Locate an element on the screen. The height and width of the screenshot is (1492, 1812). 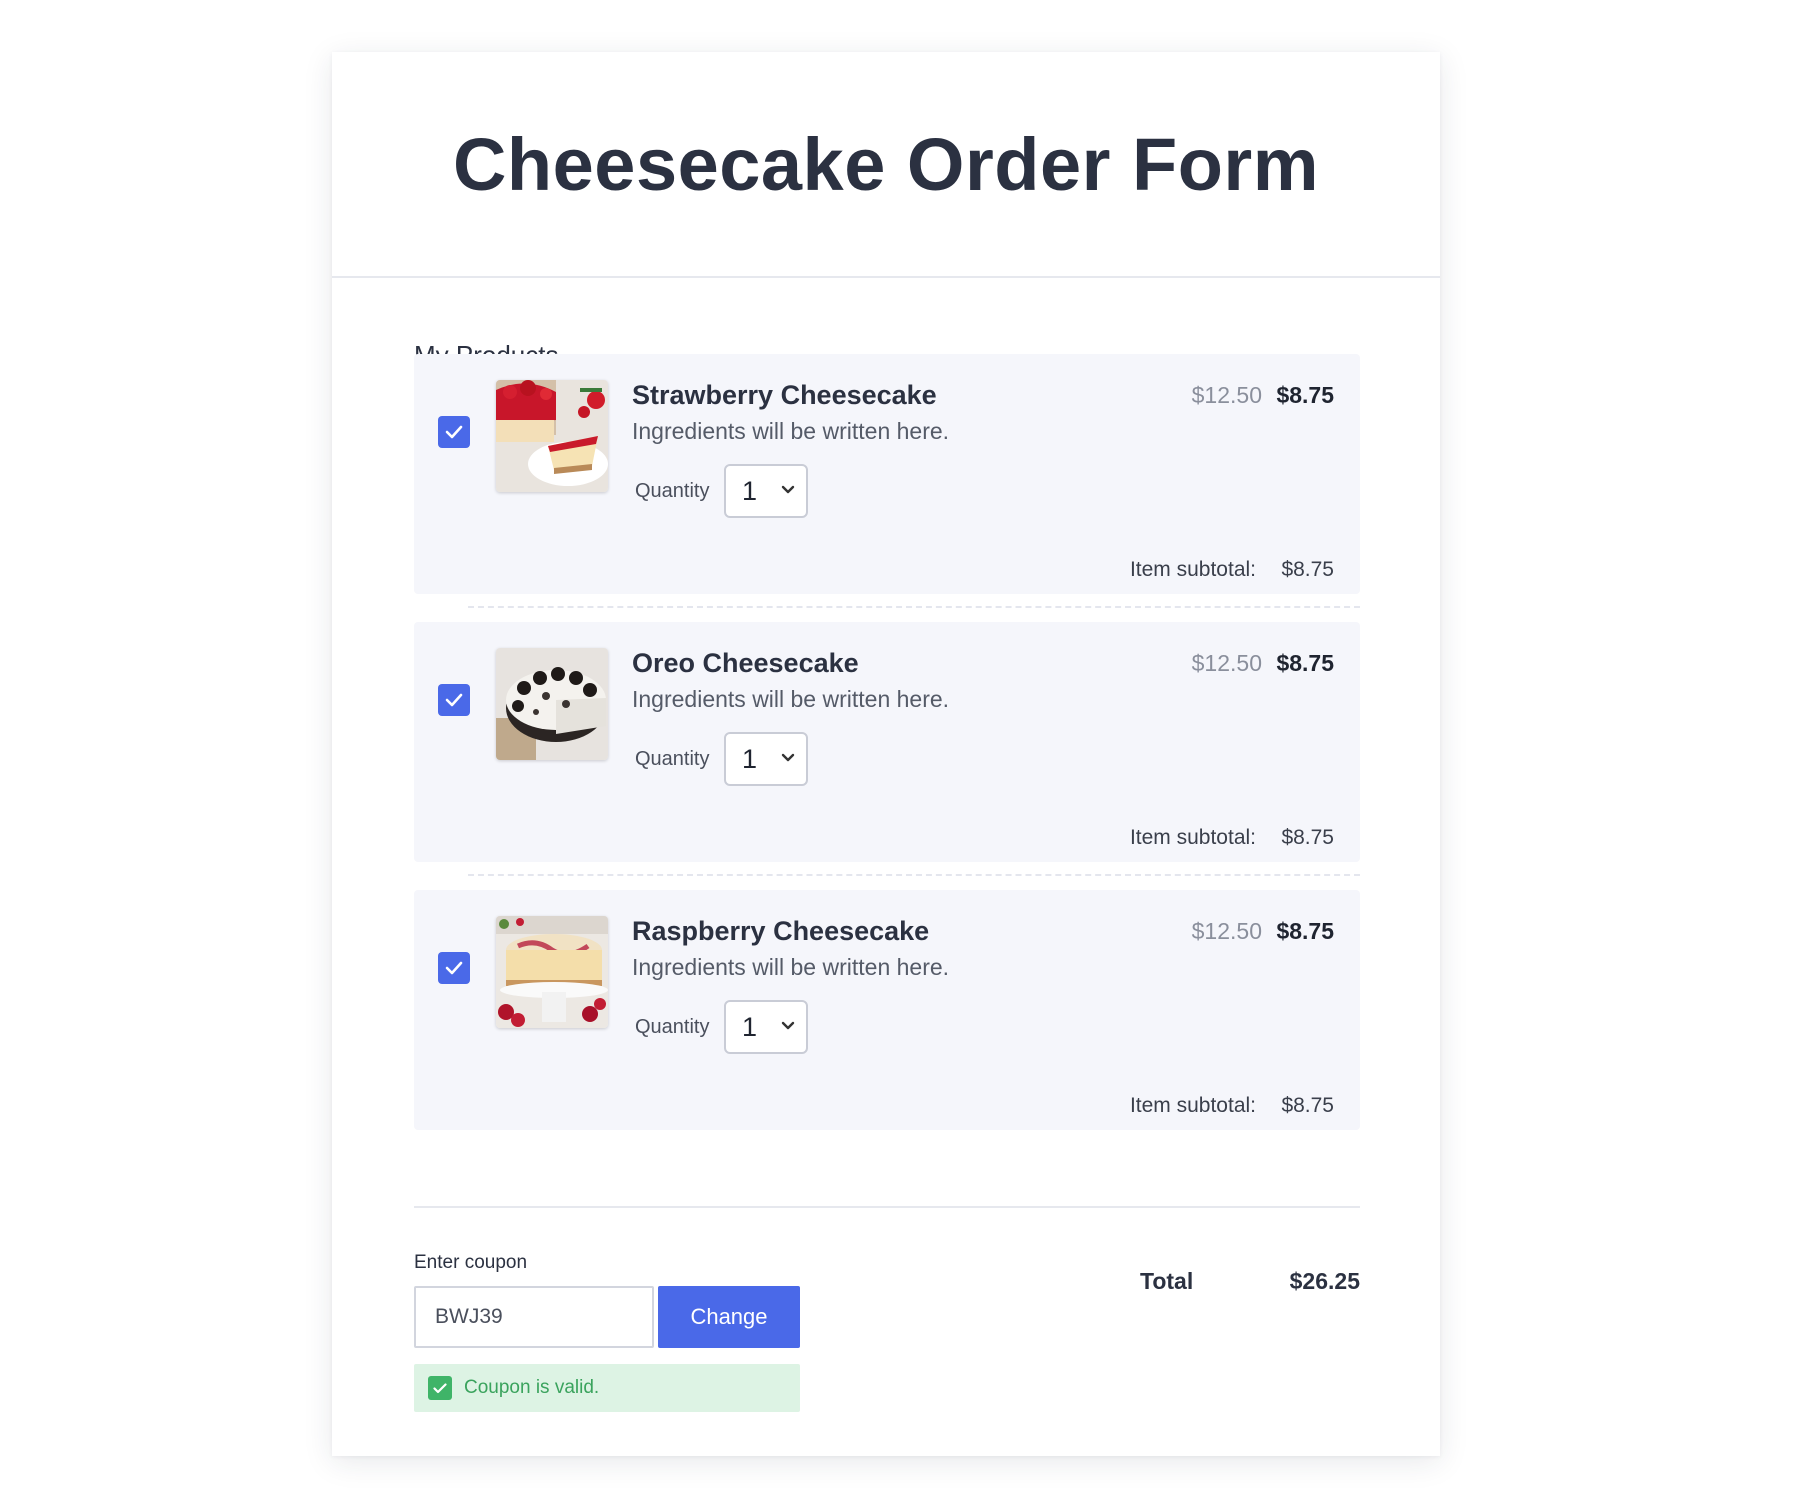
change-coupon-button: Change is located at coordinates (729, 1317).